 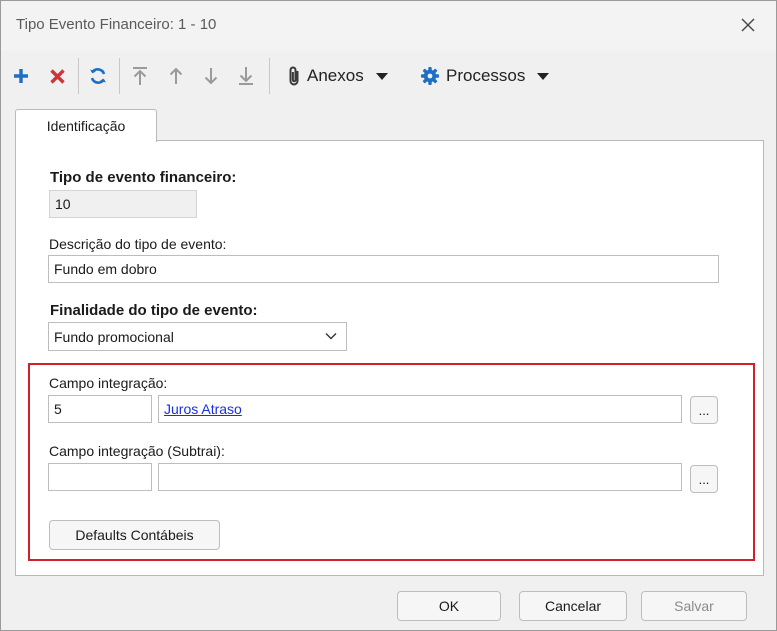 I want to click on add-button, so click(x=21, y=76).